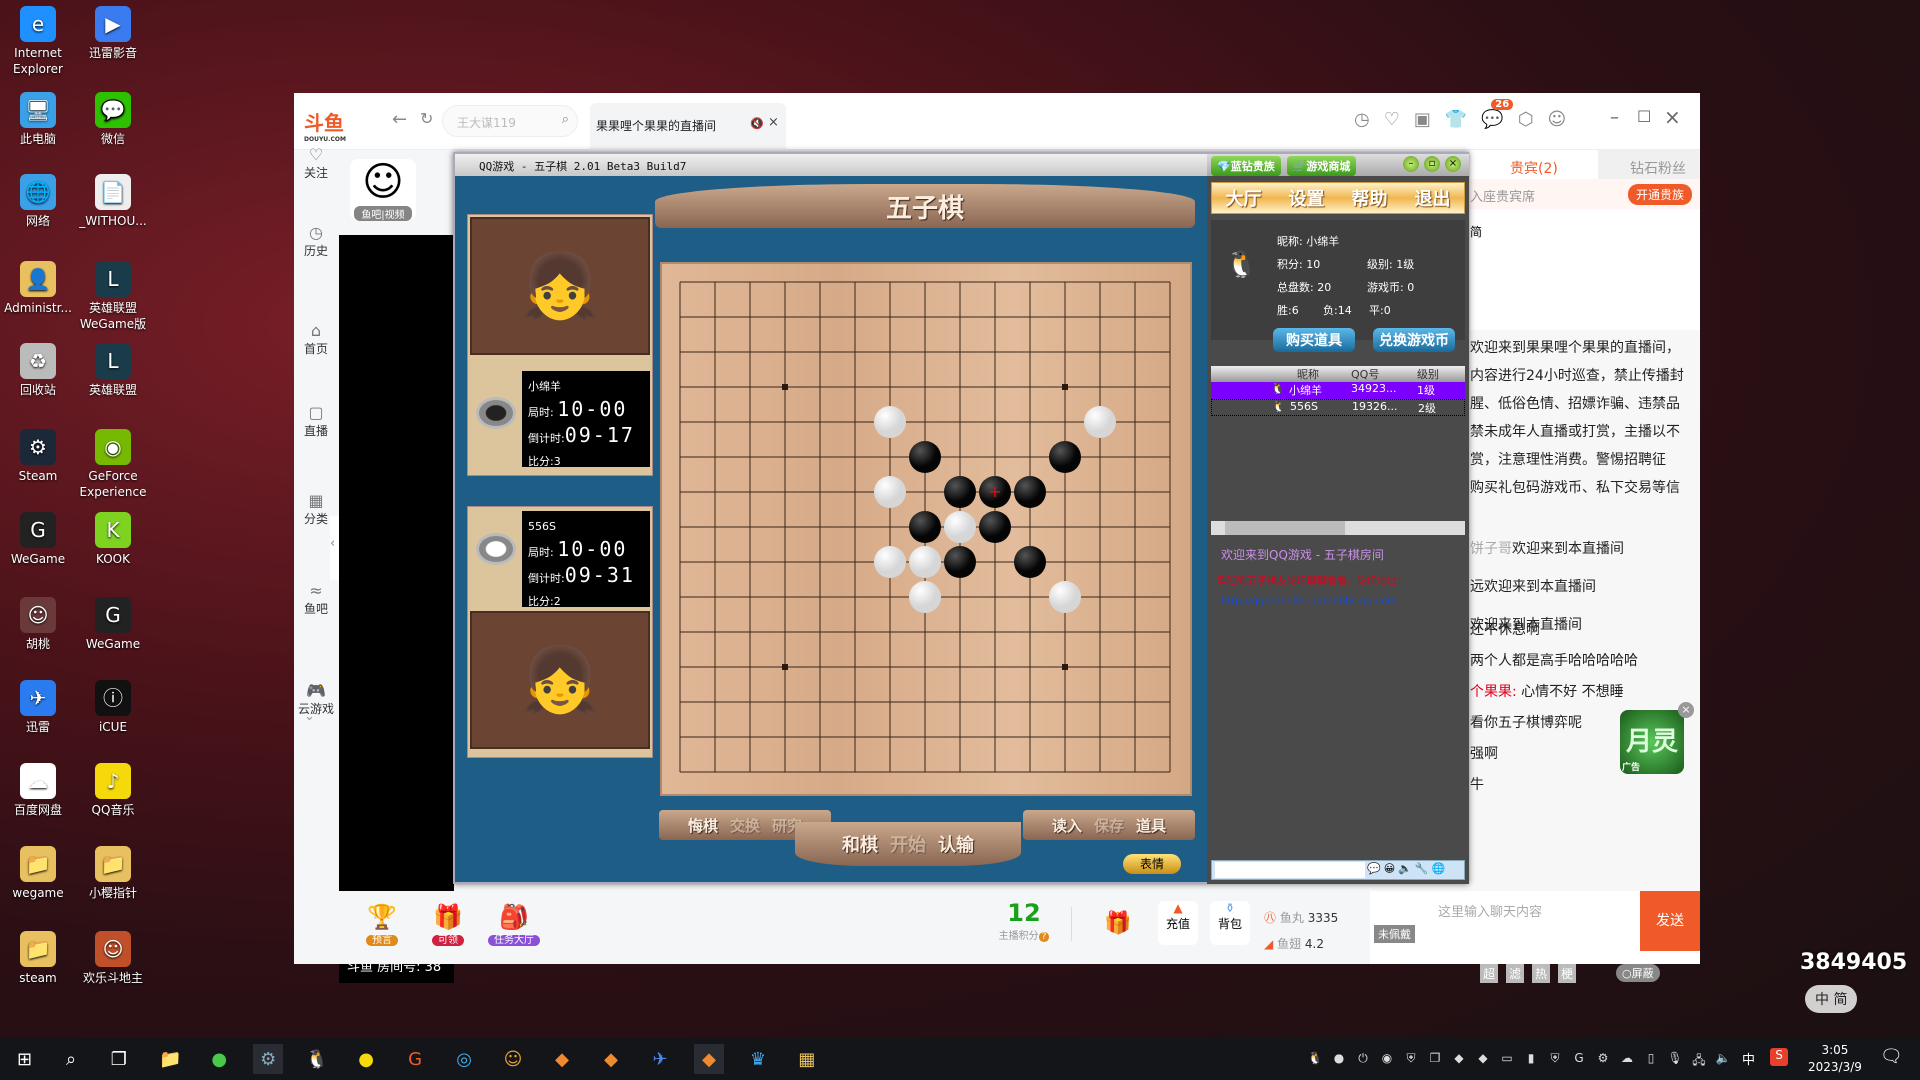  Describe the element at coordinates (113, 464) in the screenshot. I see `desktop-icon: ◉ GeForce Experience` at that location.